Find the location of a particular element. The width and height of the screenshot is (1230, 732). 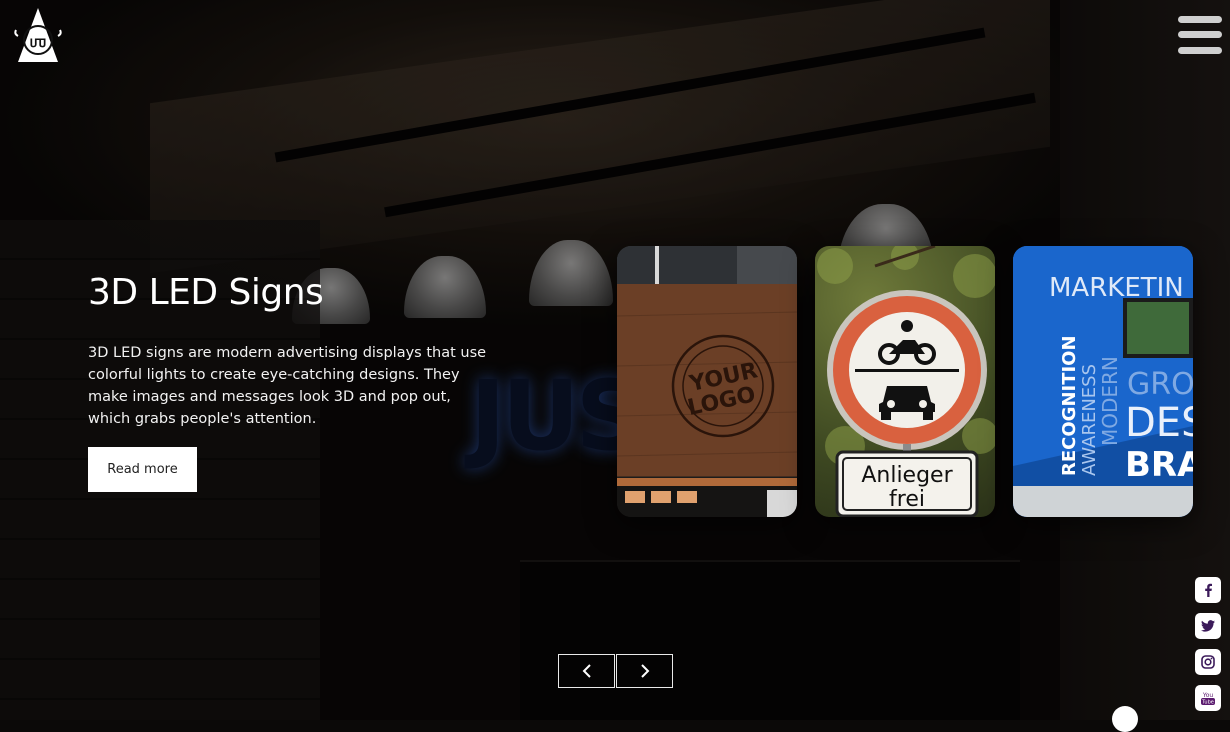

instagram-icon is located at coordinates (1208, 662).